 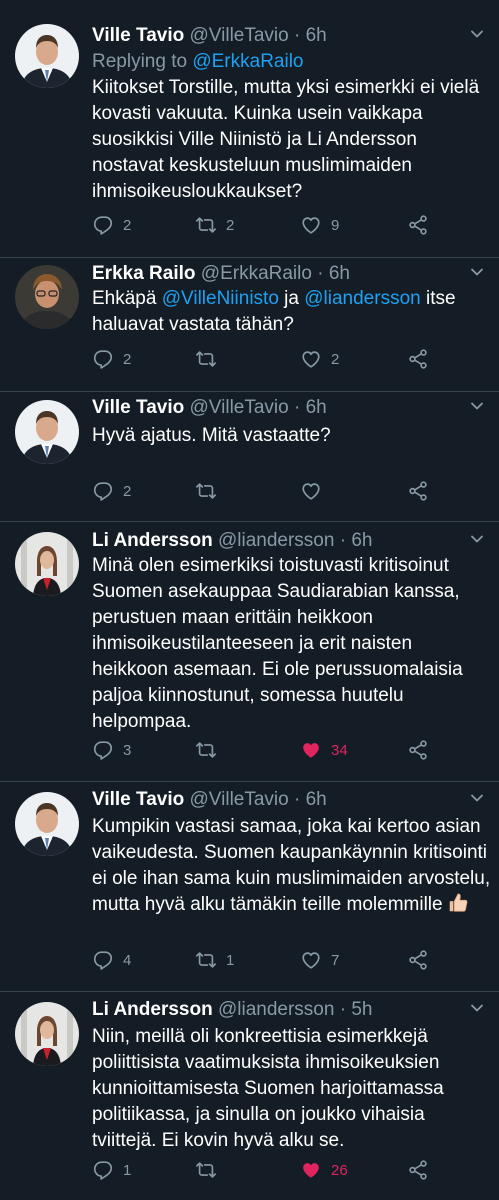 What do you see at coordinates (142, 61) in the screenshot?
I see `replying-to-label: Replying to` at bounding box center [142, 61].